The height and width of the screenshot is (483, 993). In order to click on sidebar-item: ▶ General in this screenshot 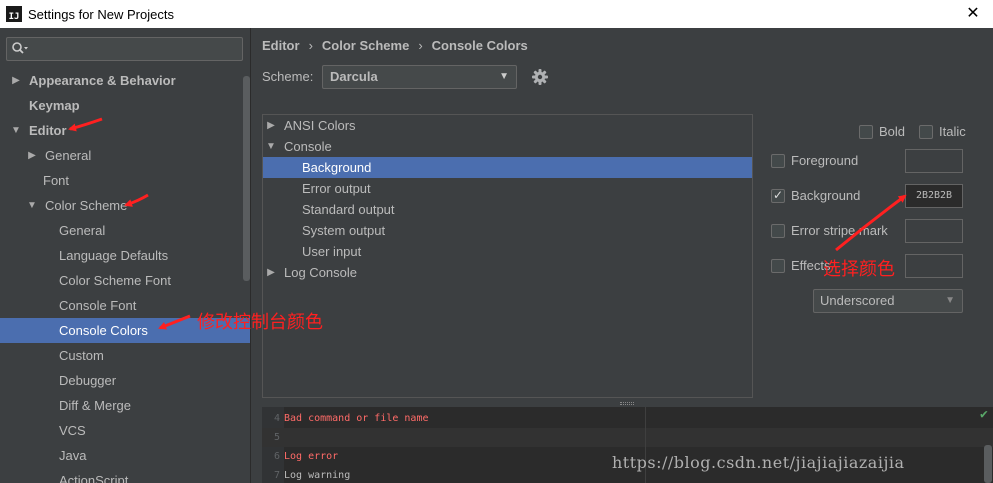, I will do `click(125, 155)`.